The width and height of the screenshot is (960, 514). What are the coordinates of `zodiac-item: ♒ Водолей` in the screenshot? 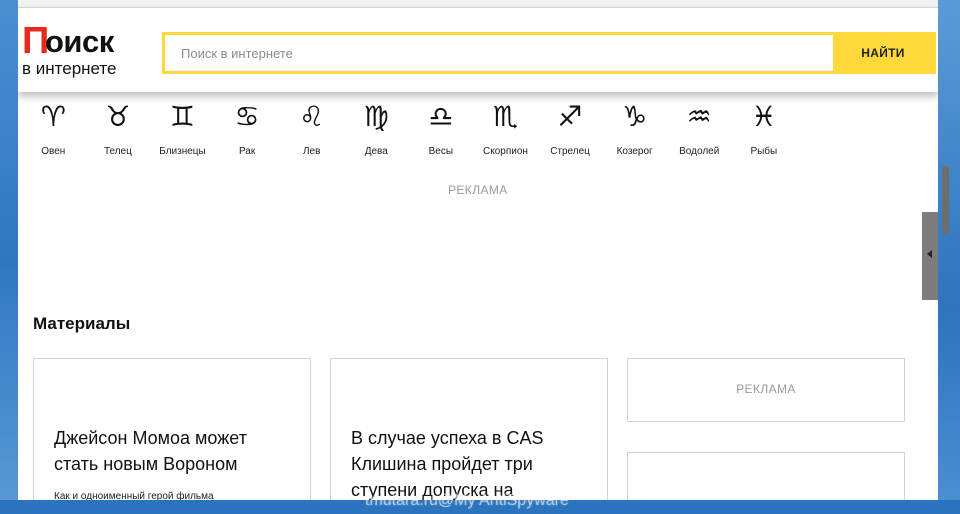 It's located at (699, 128).